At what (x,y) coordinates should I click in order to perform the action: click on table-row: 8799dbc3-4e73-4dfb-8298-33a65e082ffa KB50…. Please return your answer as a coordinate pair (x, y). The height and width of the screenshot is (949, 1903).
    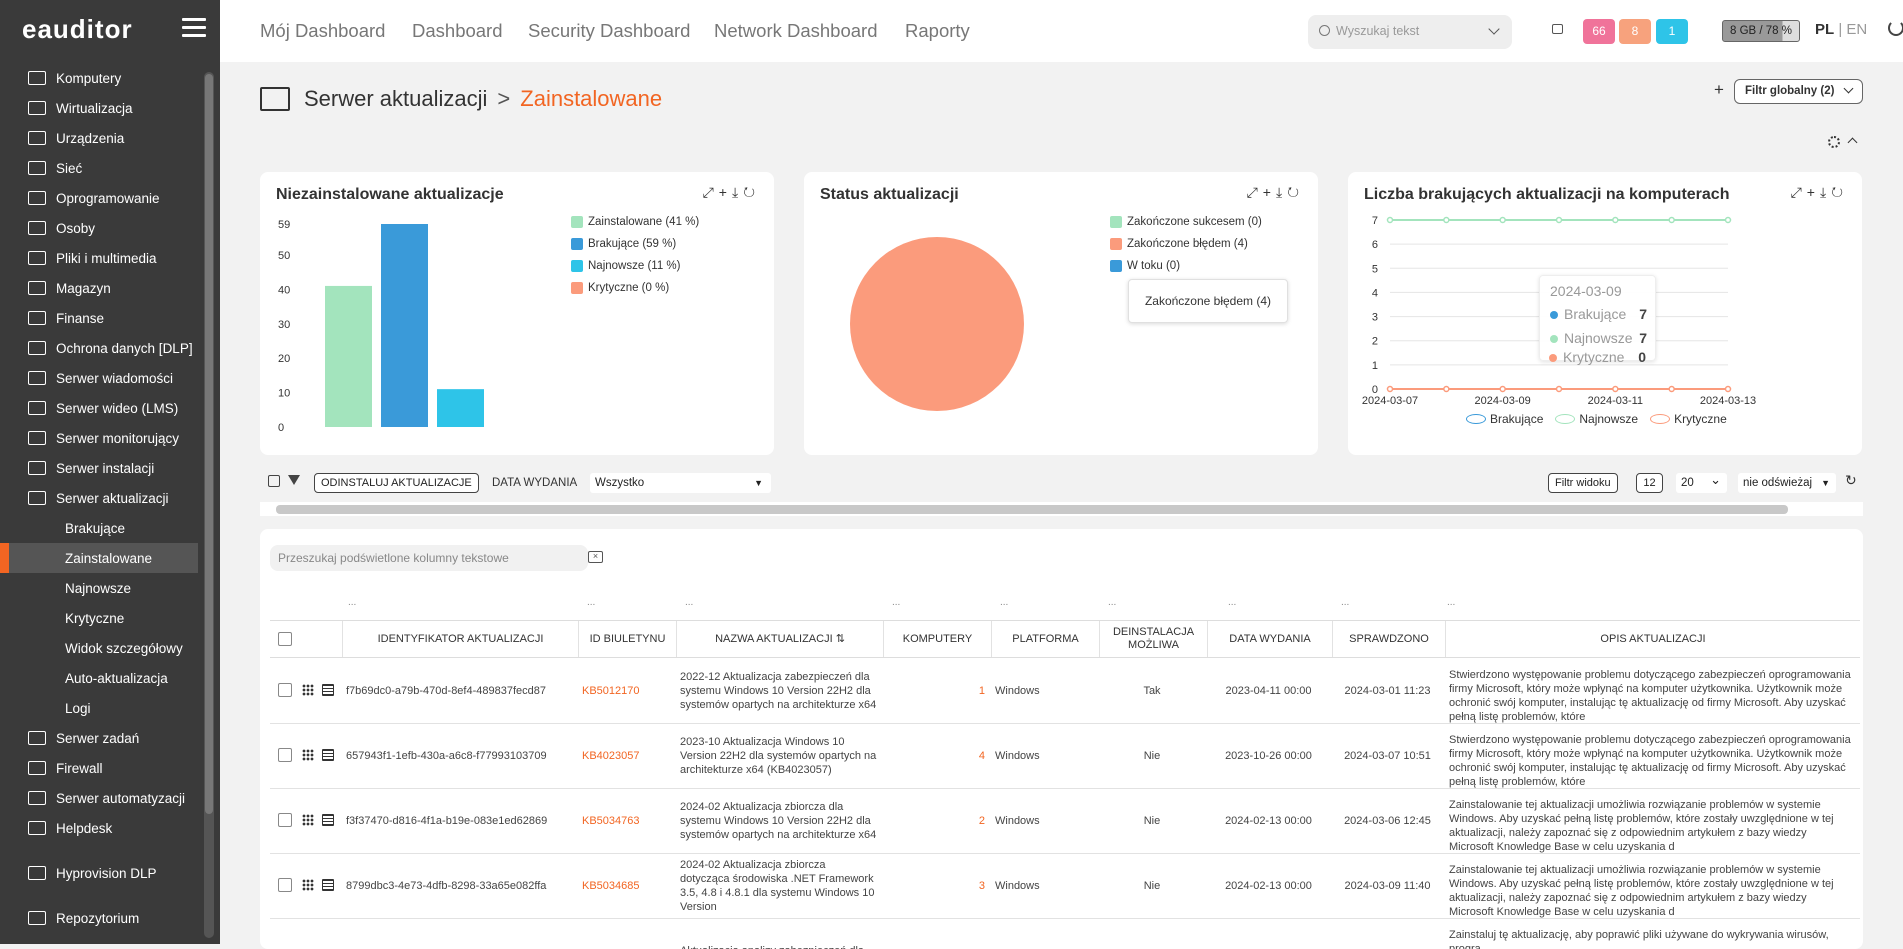
    Looking at the image, I should click on (1065, 886).